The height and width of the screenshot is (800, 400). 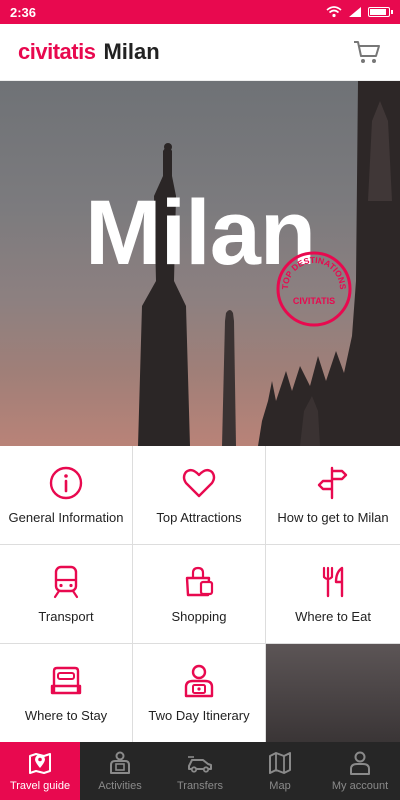 I want to click on bed-icon, so click(x=66, y=680).